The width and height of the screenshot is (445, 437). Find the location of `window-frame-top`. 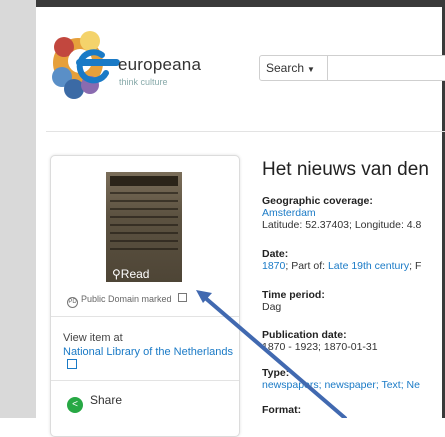

window-frame-top is located at coordinates (240, 3).